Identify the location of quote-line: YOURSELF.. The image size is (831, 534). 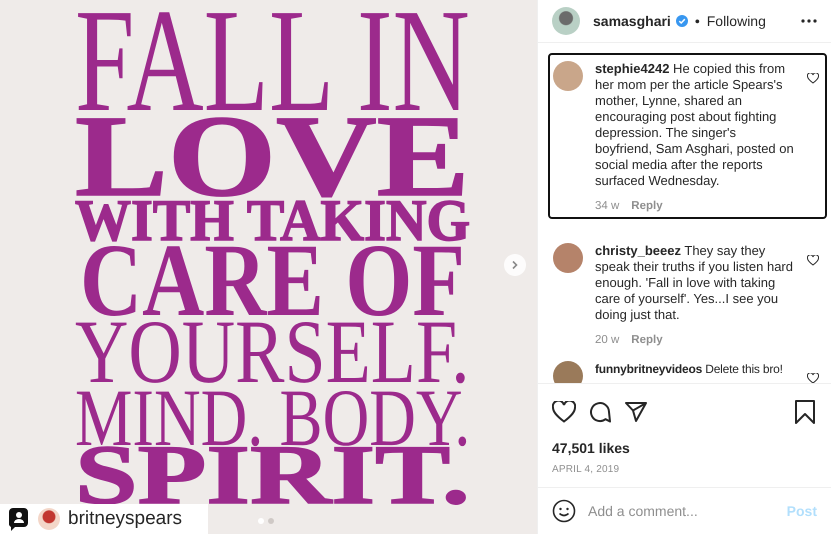
(272, 352).